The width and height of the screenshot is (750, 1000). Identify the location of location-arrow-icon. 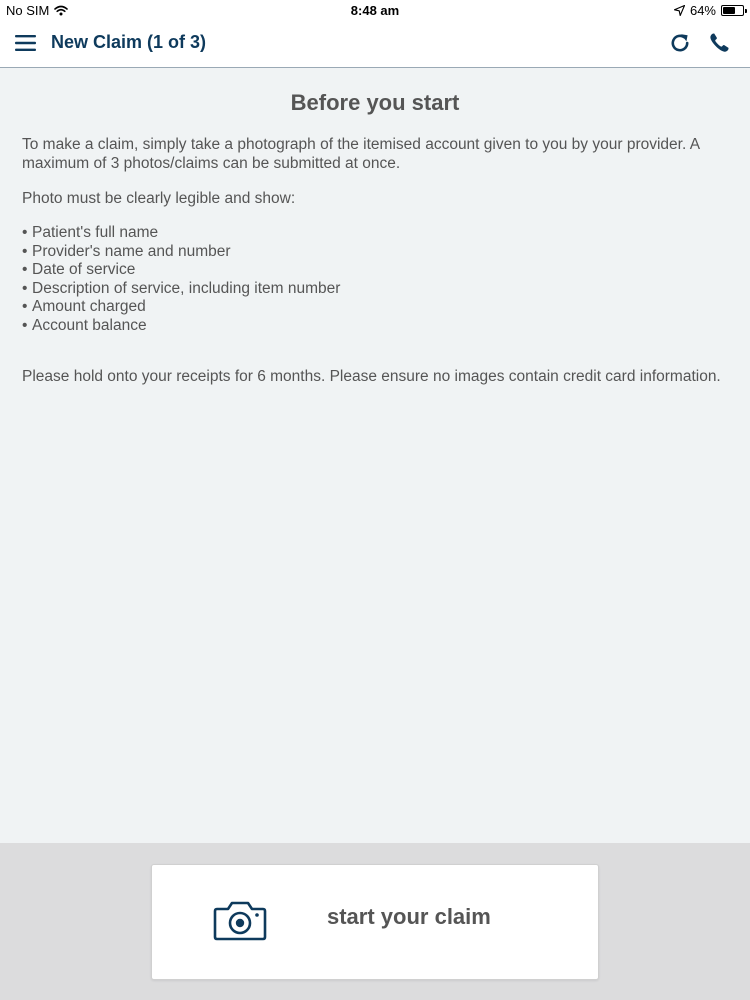
(679, 10).